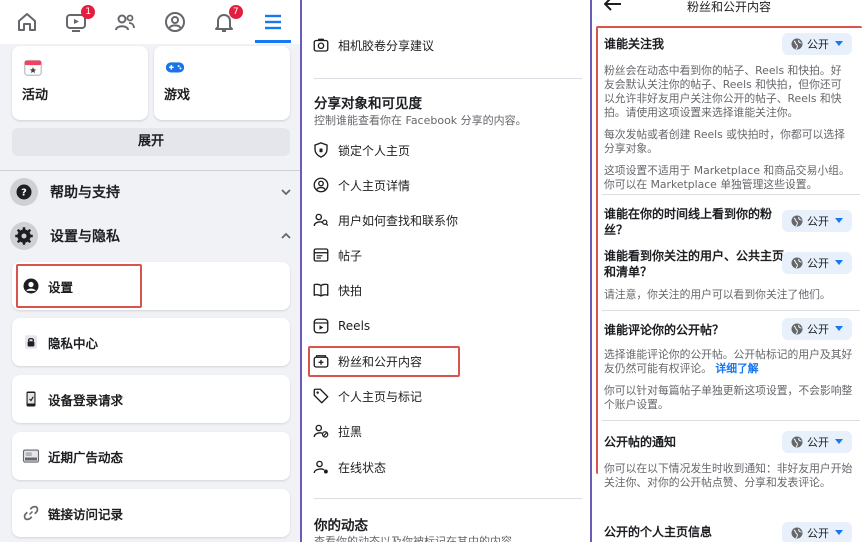 The height and width of the screenshot is (542, 867). What do you see at coordinates (447, 290) in the screenshot?
I see `settings-item-stories: 快拍` at bounding box center [447, 290].